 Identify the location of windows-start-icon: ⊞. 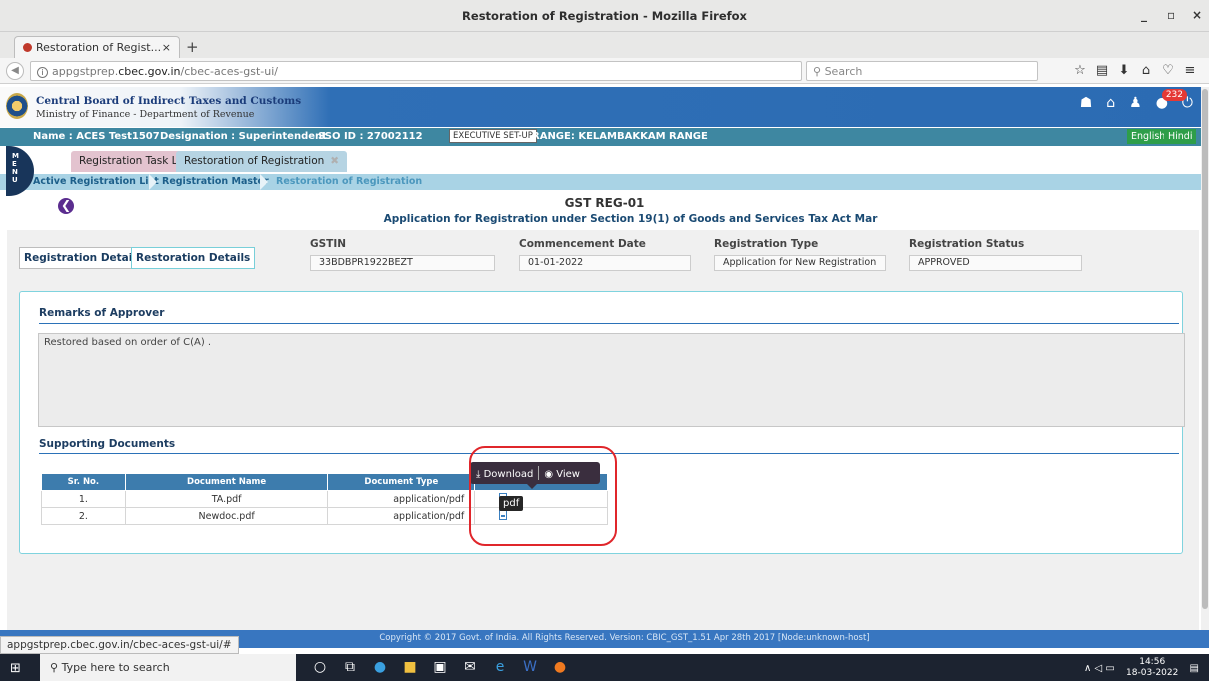
(15, 668).